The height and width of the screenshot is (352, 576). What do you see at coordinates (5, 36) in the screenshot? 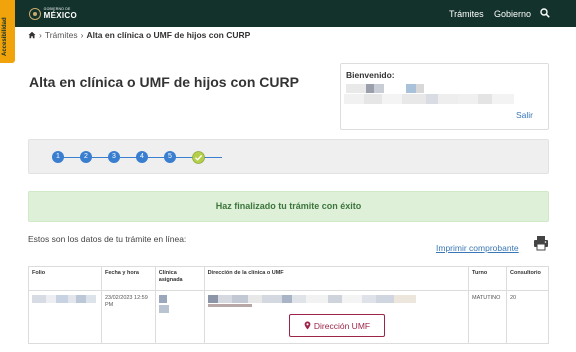
I see `accessibility-label: Accesibilidad` at bounding box center [5, 36].